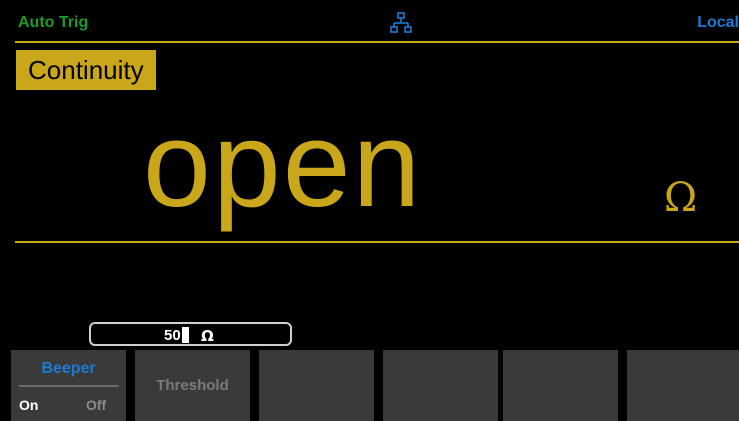 This screenshot has height=421, width=739. What do you see at coordinates (207, 336) in the screenshot?
I see `threshold-entry-unit: Ω` at bounding box center [207, 336].